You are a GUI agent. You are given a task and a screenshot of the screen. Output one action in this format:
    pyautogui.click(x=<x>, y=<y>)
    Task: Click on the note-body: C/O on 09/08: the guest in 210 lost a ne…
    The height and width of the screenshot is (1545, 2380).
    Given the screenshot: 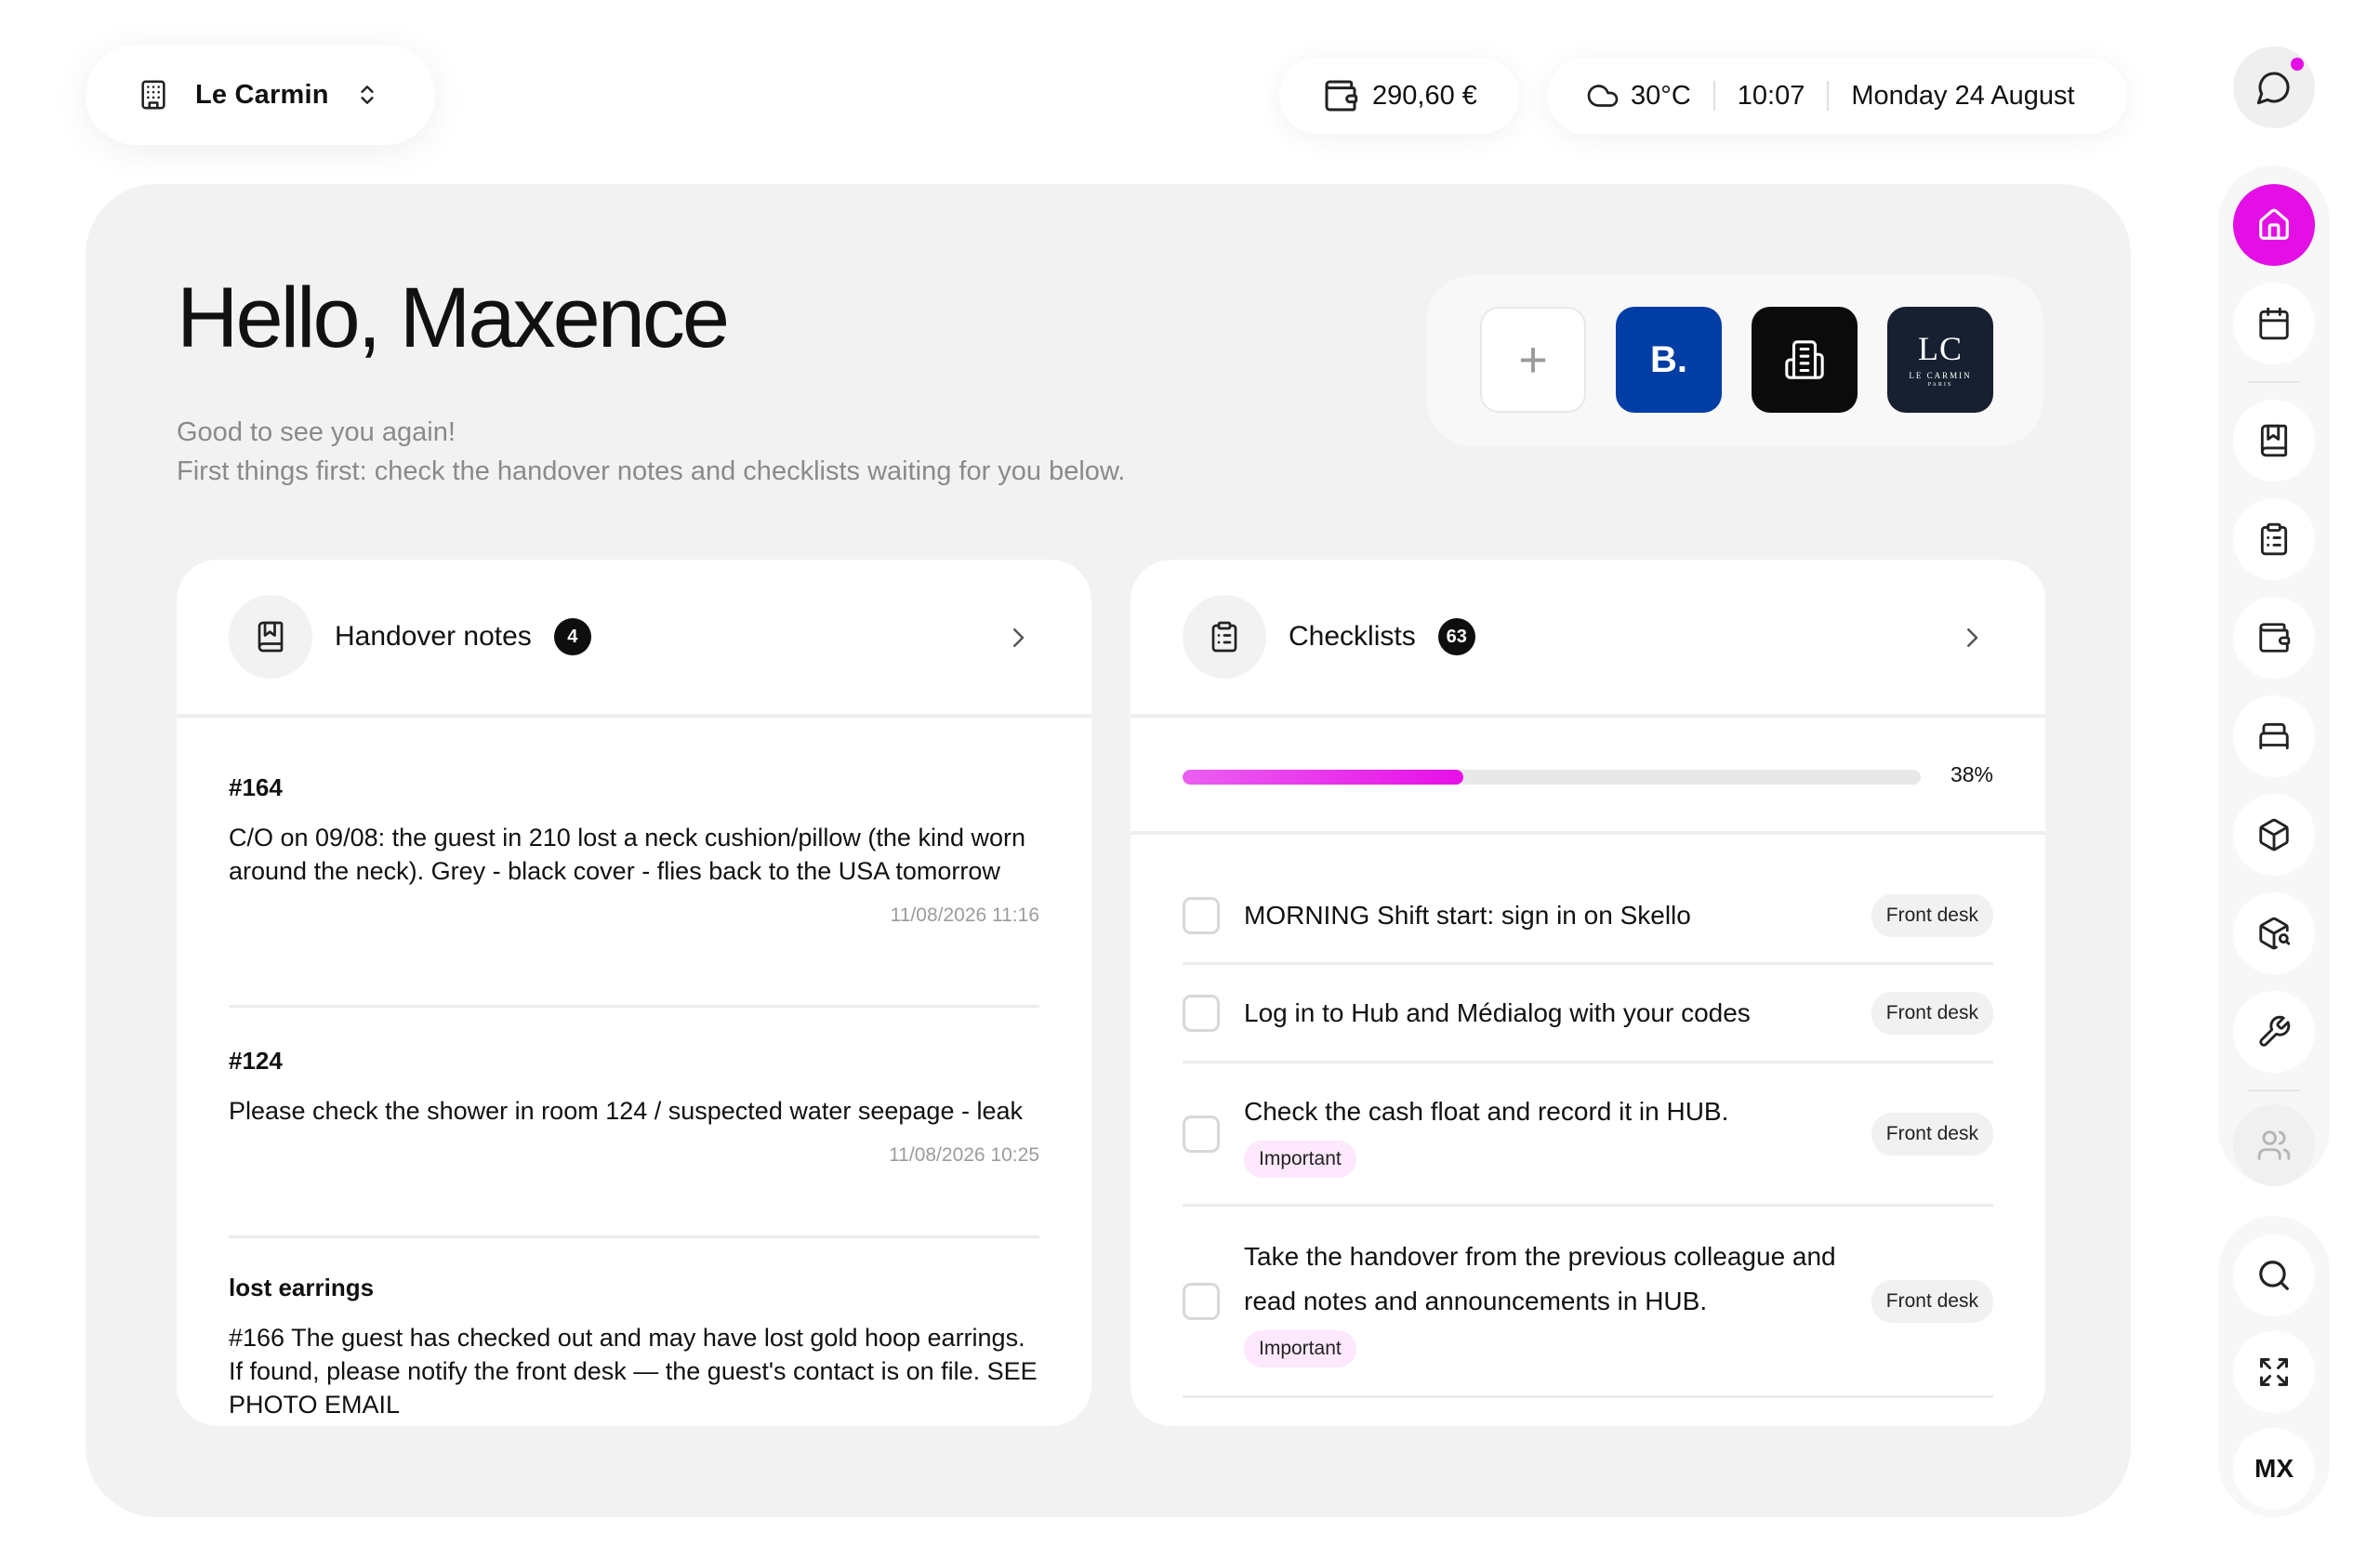 What is the action you would take?
    pyautogui.click(x=627, y=855)
    